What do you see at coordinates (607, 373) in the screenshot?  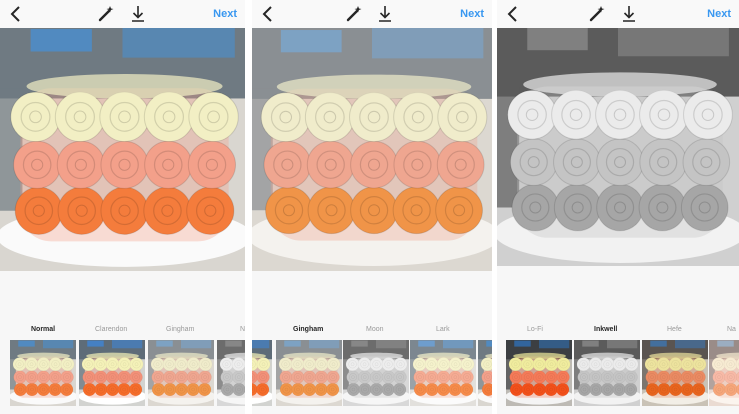 I see `filter-thumbnail-inkwell` at bounding box center [607, 373].